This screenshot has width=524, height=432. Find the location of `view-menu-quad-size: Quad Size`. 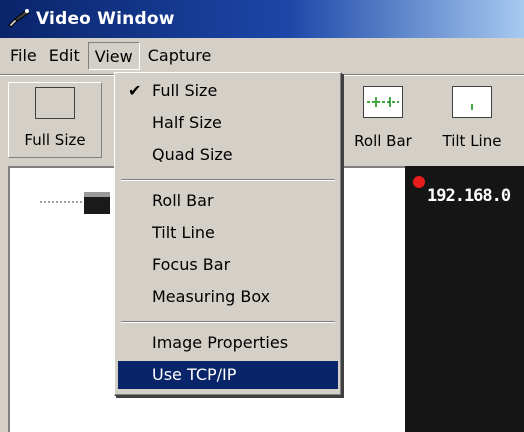

view-menu-quad-size: Quad Size is located at coordinates (228, 155).